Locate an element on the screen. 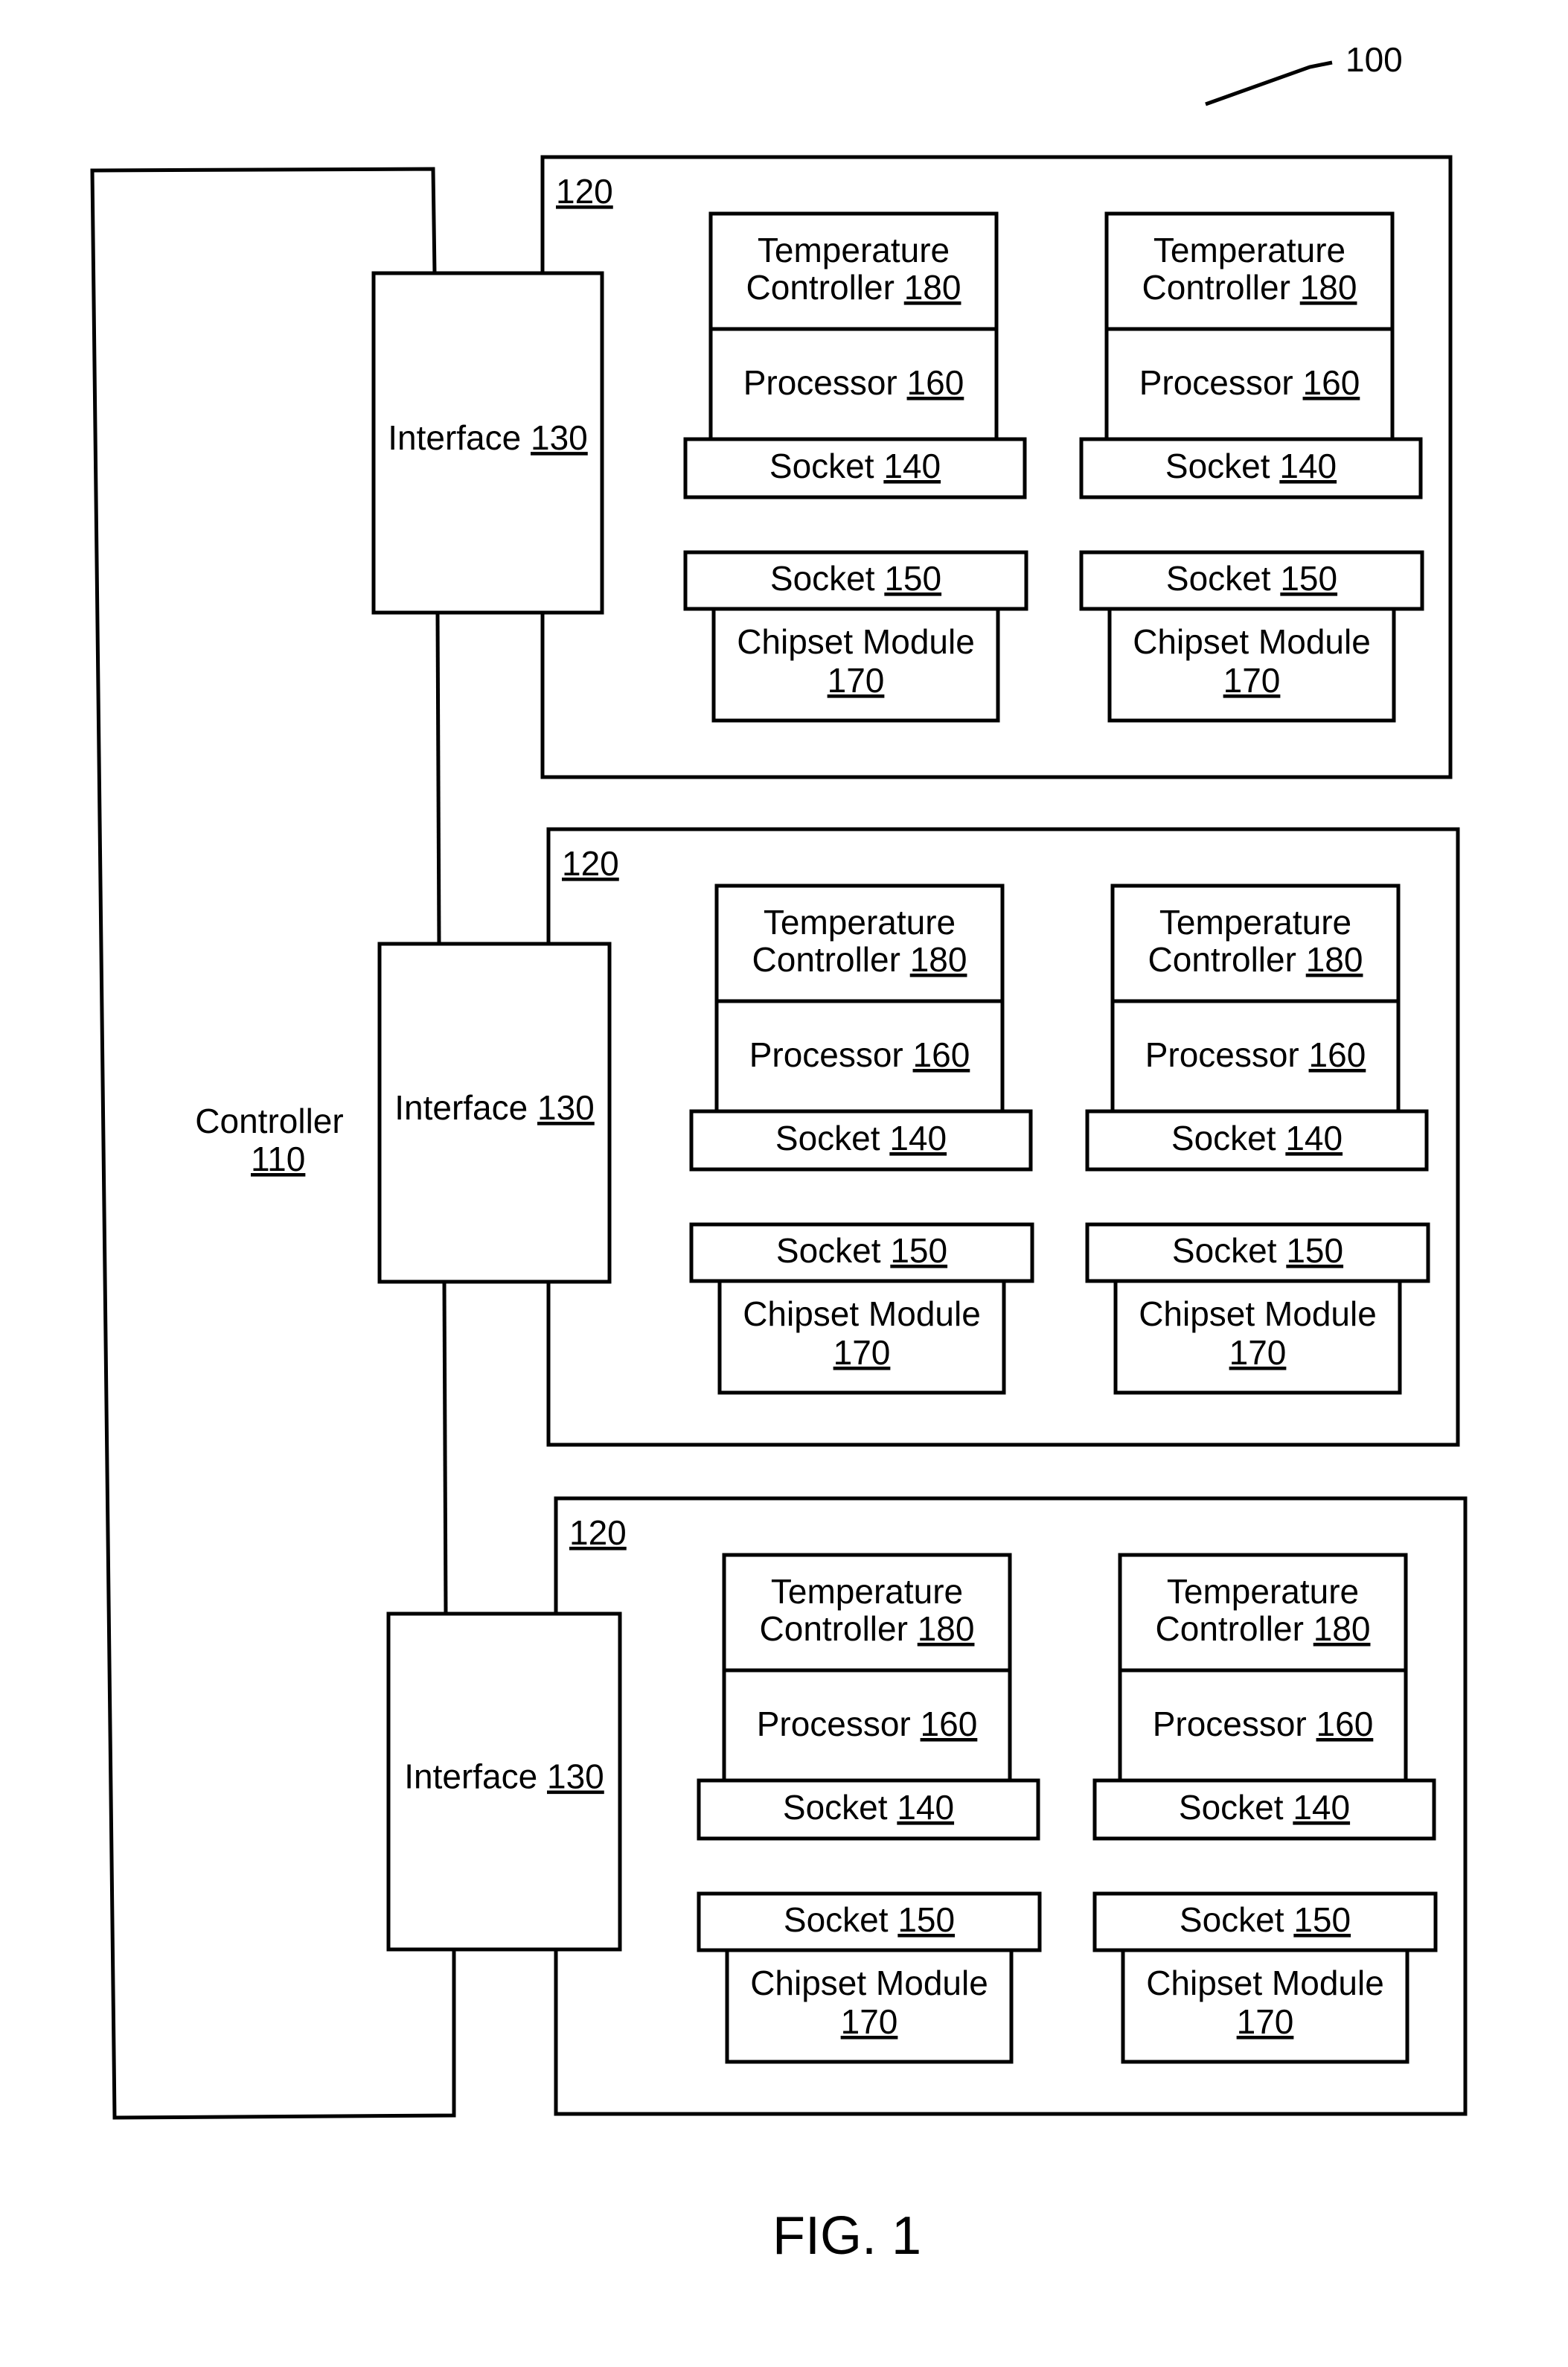 This screenshot has height=2367, width=1568. controller-label: Controller is located at coordinates (269, 1121).